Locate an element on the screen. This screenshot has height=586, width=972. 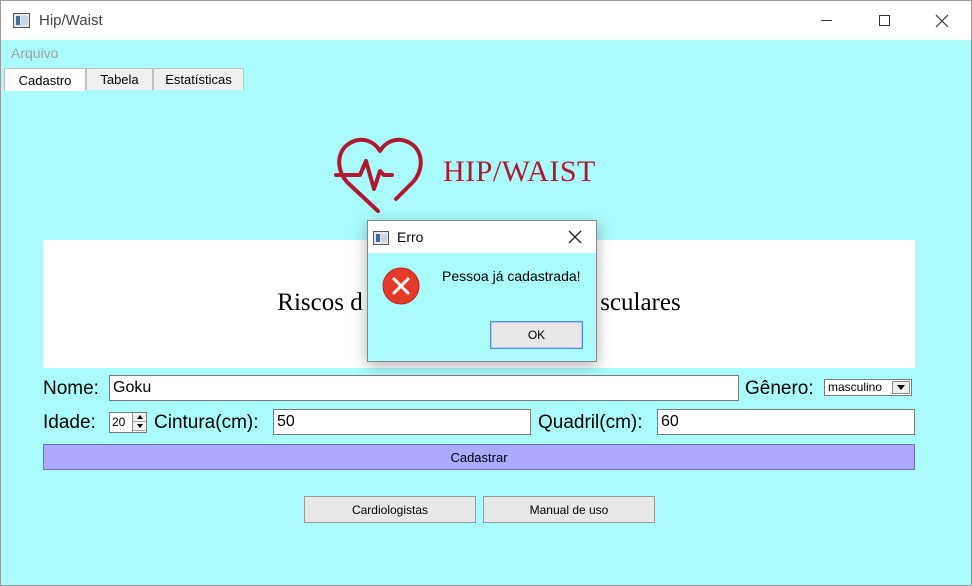
app-icon is located at coordinates (21, 20).